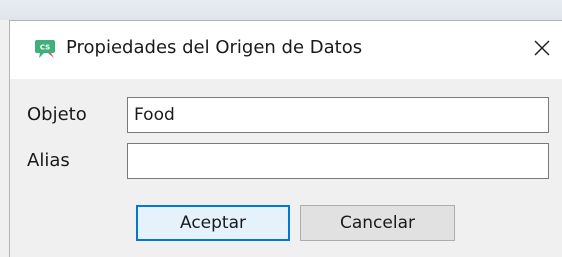 This screenshot has width=562, height=257. What do you see at coordinates (377, 223) in the screenshot?
I see `cancel-button: Cancelar` at bounding box center [377, 223].